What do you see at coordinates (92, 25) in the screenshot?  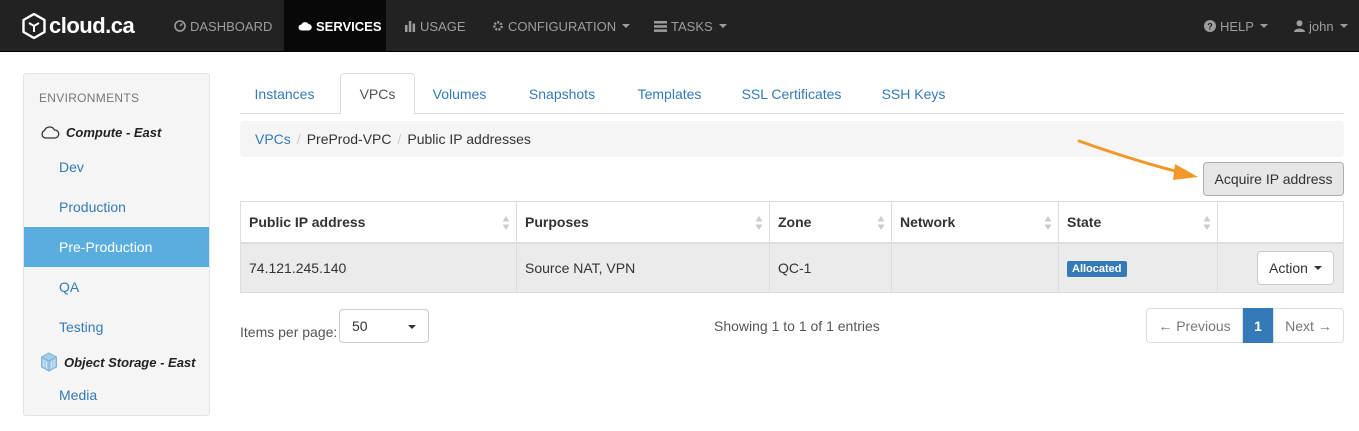 I see `brand-name: cloud.ca` at bounding box center [92, 25].